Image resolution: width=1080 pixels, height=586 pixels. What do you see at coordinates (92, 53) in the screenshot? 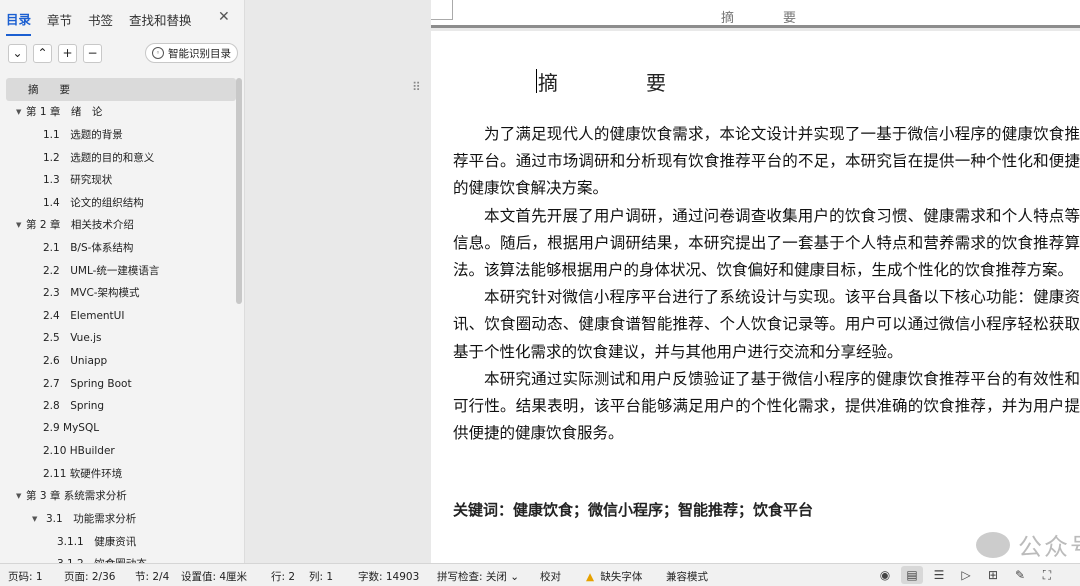
I see `remove-heading-button: −` at bounding box center [92, 53].